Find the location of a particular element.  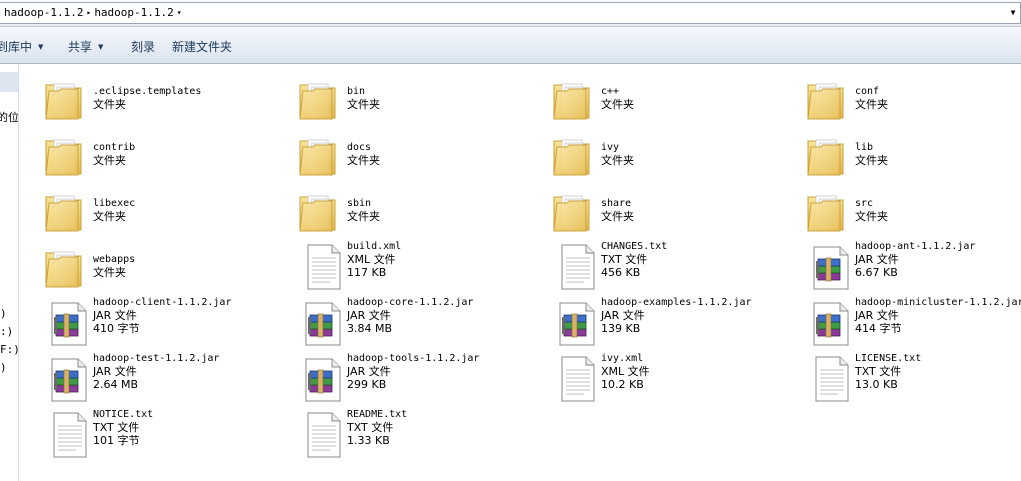

item-name: bin is located at coordinates (356, 91).